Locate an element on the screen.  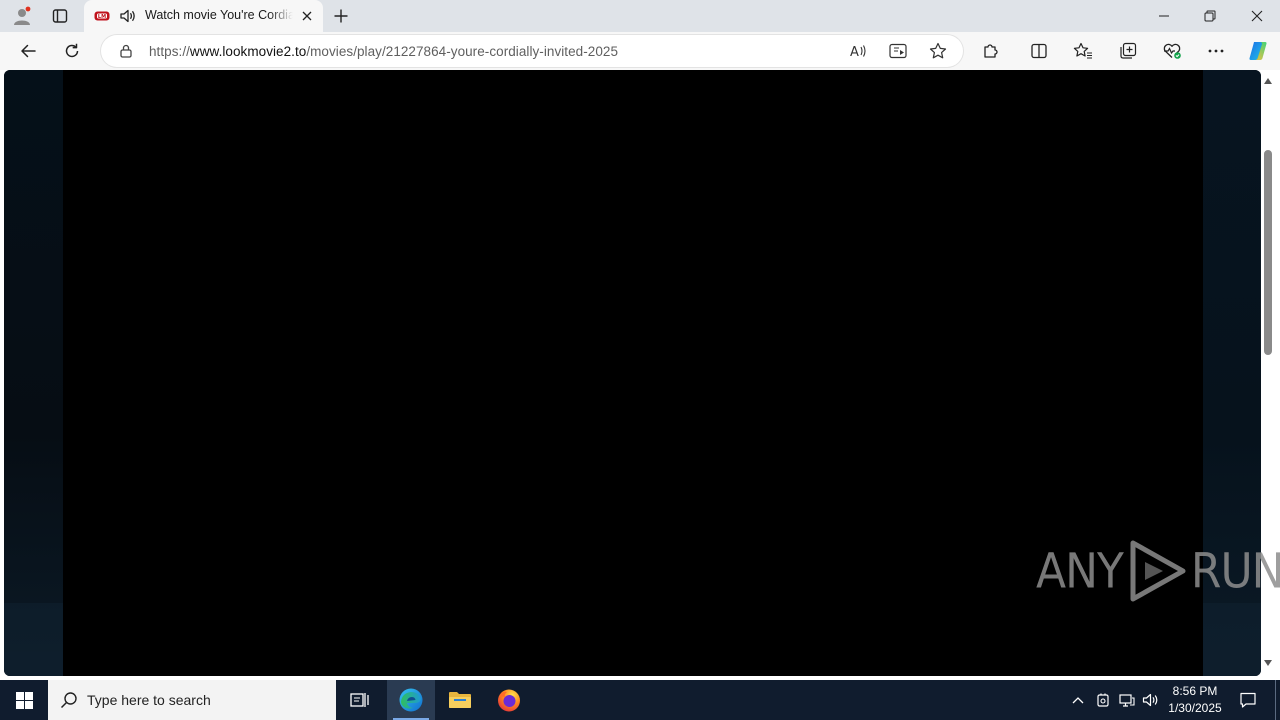
minimize-icon is located at coordinates (1164, 16).